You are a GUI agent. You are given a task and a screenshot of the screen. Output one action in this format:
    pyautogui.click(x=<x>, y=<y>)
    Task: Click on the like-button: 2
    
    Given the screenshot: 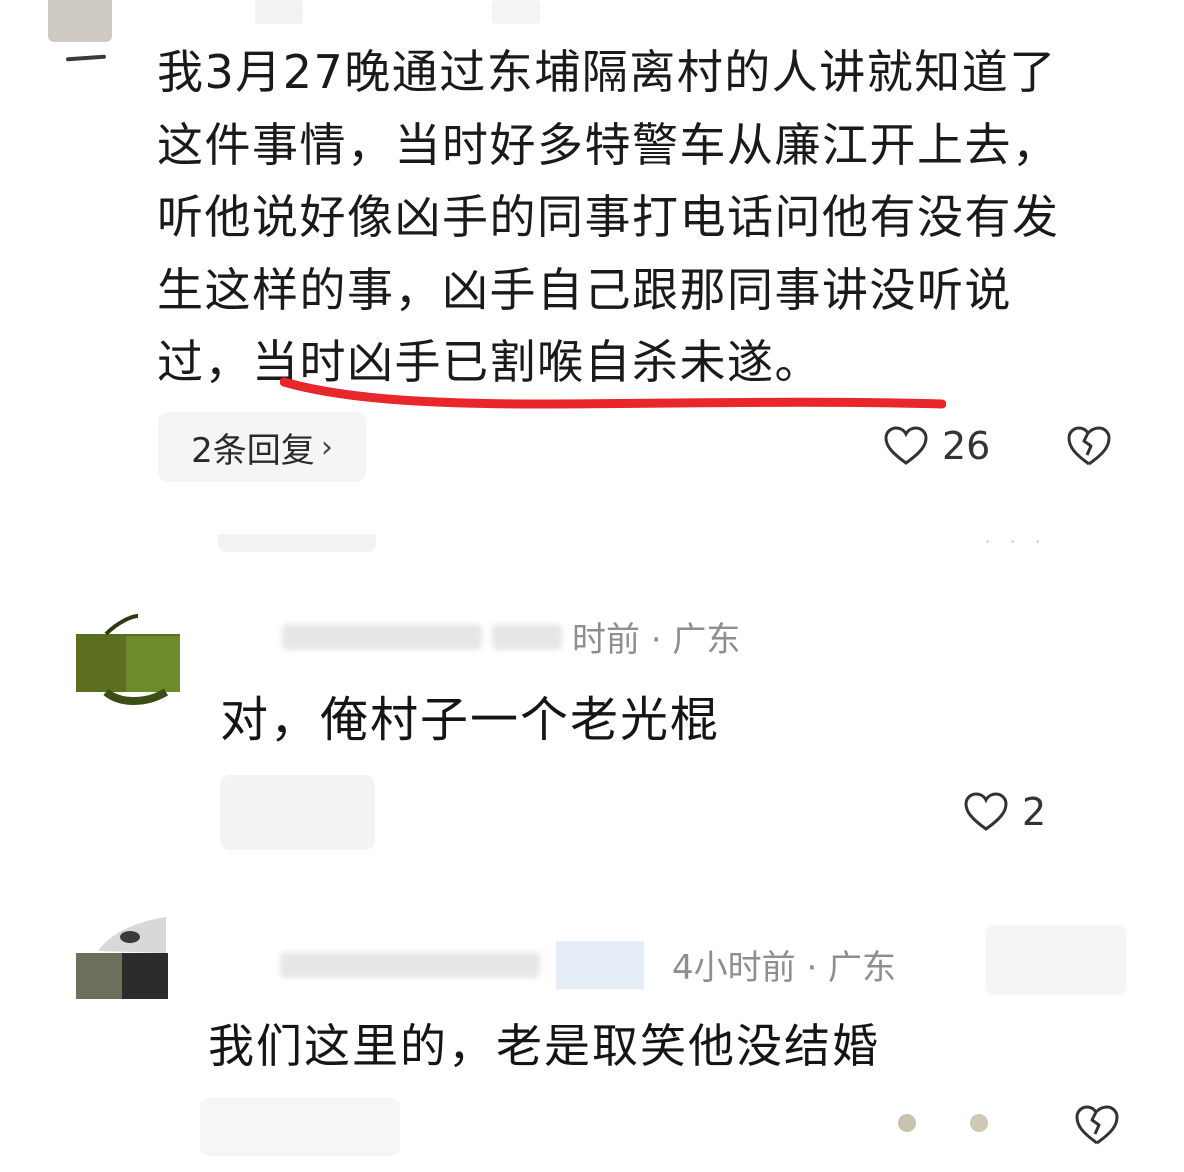 What is the action you would take?
    pyautogui.click(x=1005, y=812)
    